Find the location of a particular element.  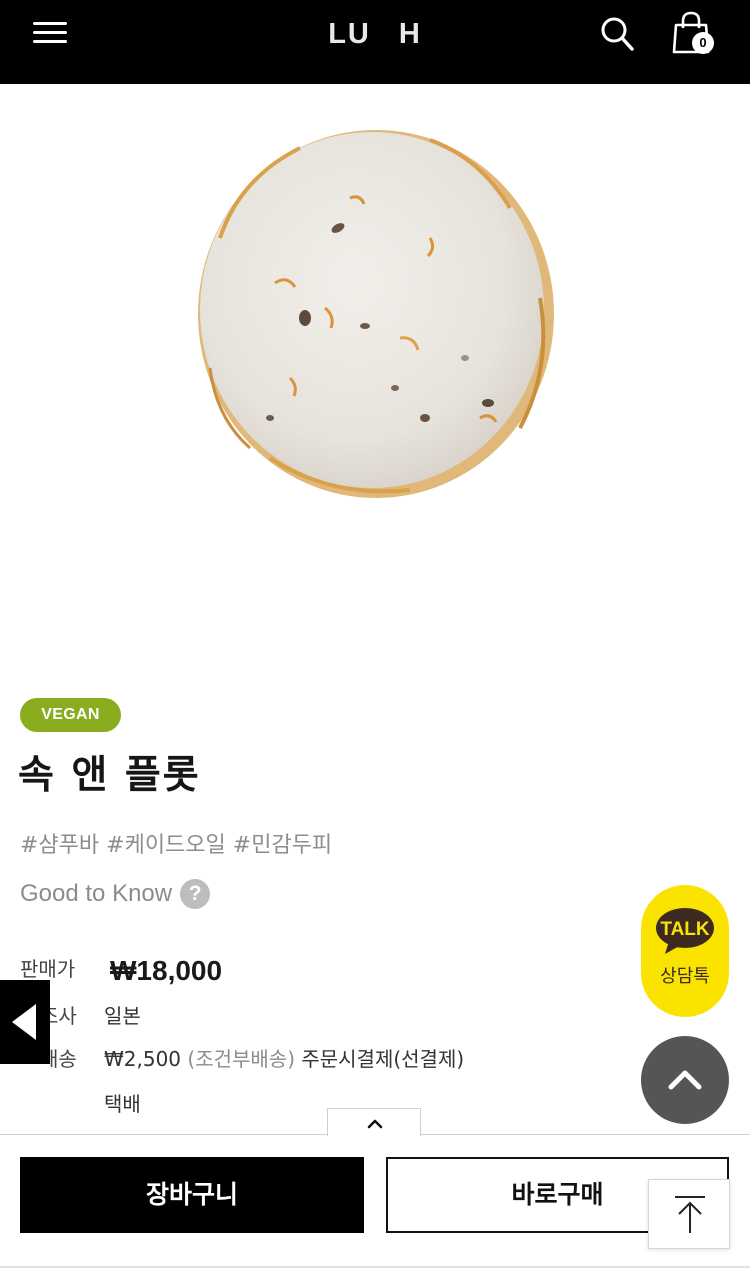

shipping-condition: (조건부배송) is located at coordinates (241, 1059).